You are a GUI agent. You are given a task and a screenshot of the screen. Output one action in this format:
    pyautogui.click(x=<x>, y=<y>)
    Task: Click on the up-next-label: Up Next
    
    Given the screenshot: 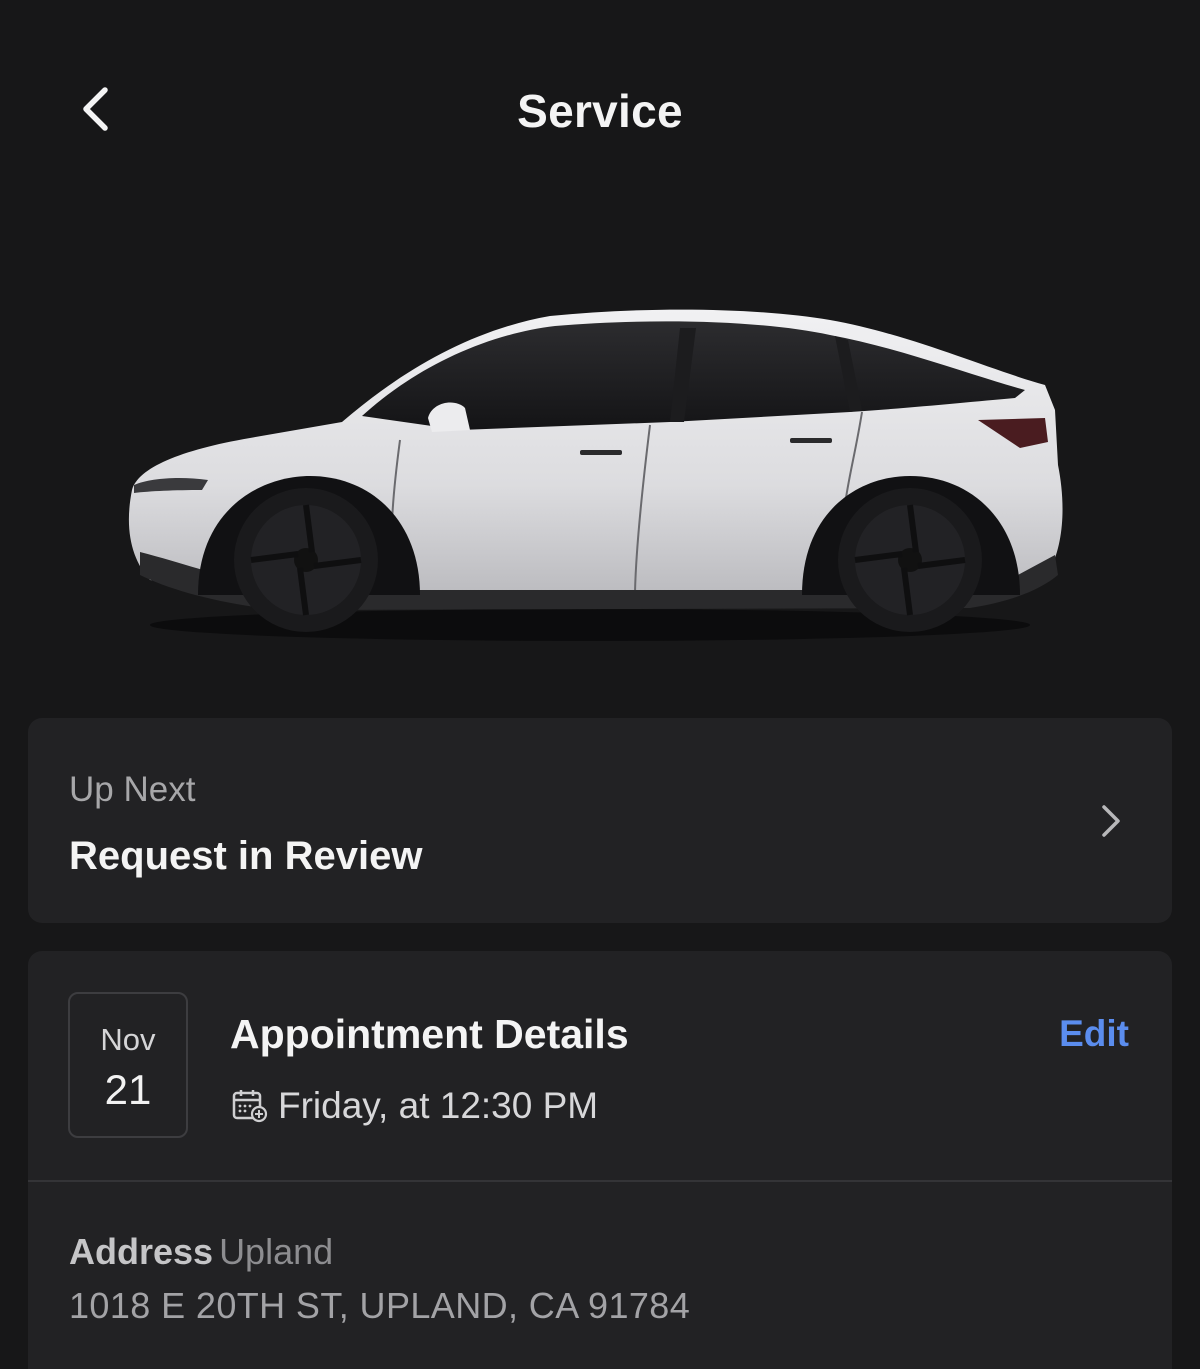 What is the action you would take?
    pyautogui.click(x=132, y=789)
    